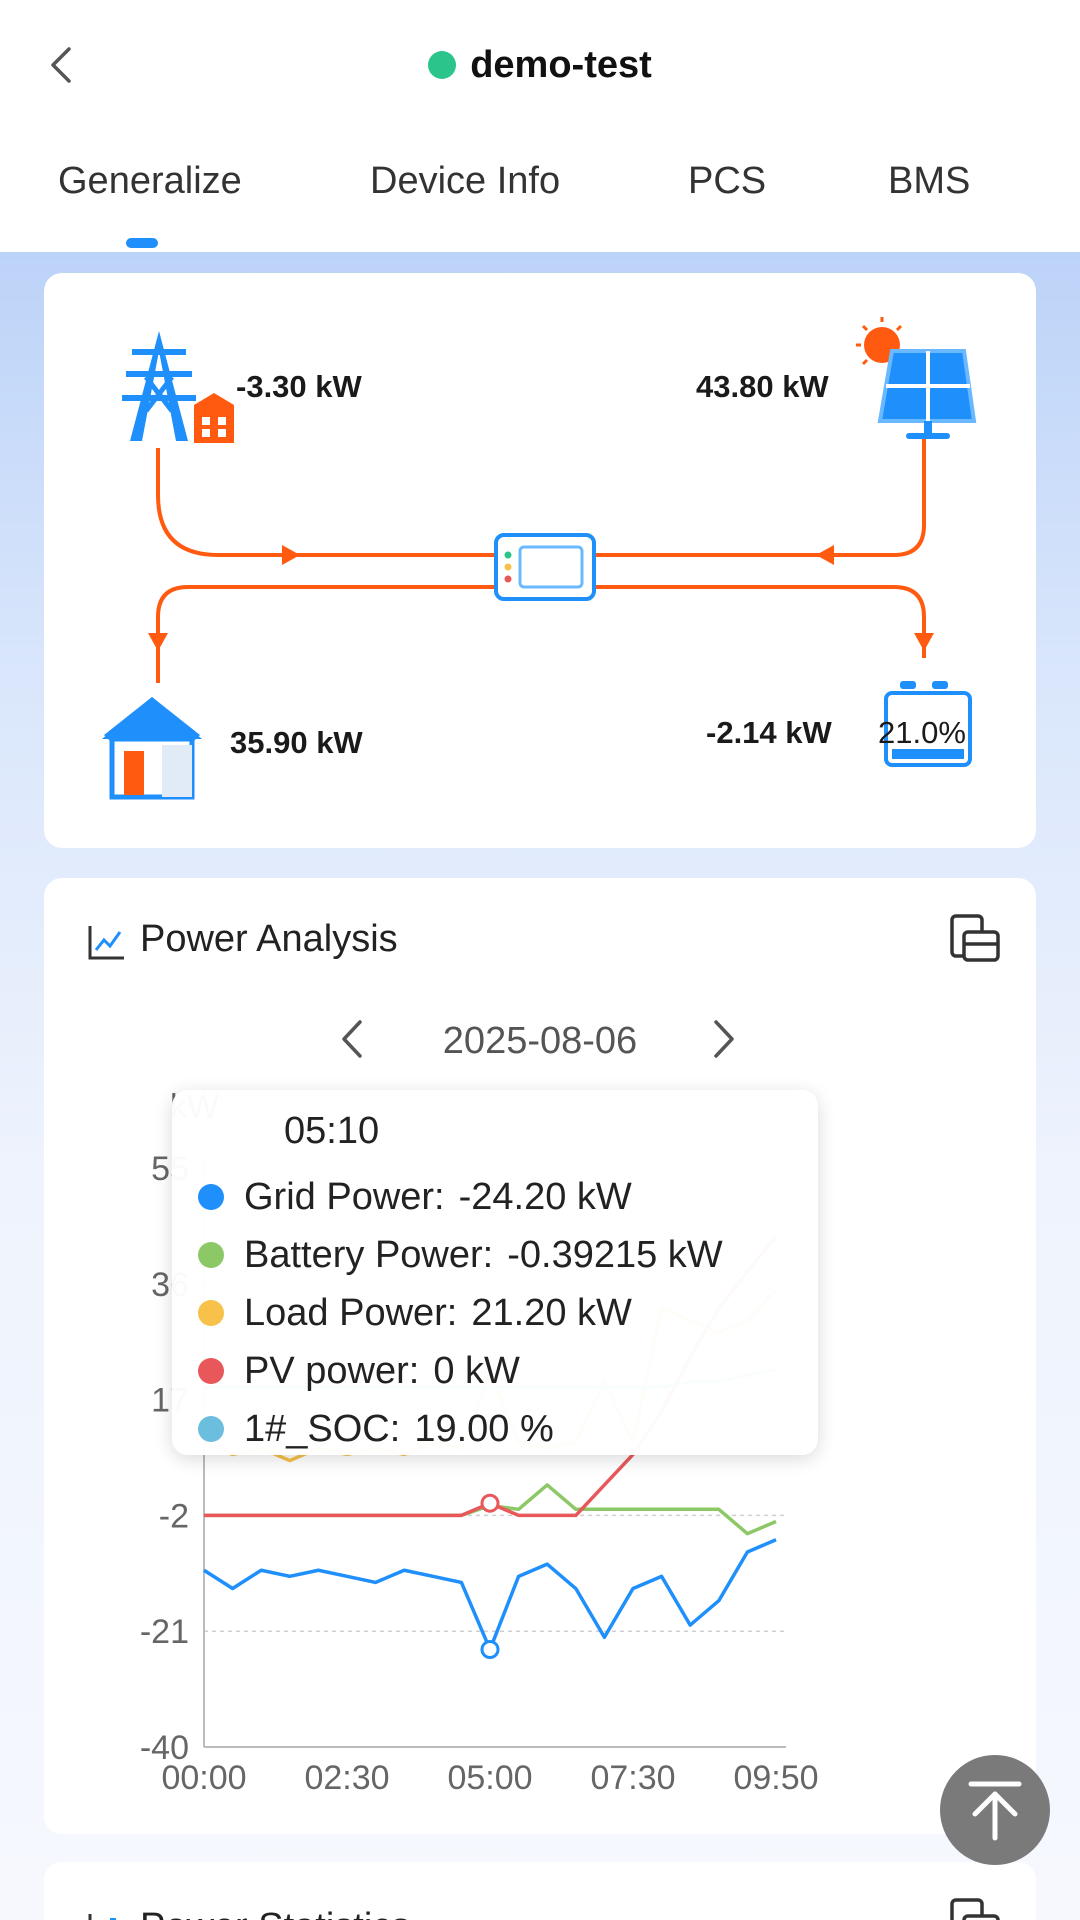  I want to click on series-line, so click(490, 1595).